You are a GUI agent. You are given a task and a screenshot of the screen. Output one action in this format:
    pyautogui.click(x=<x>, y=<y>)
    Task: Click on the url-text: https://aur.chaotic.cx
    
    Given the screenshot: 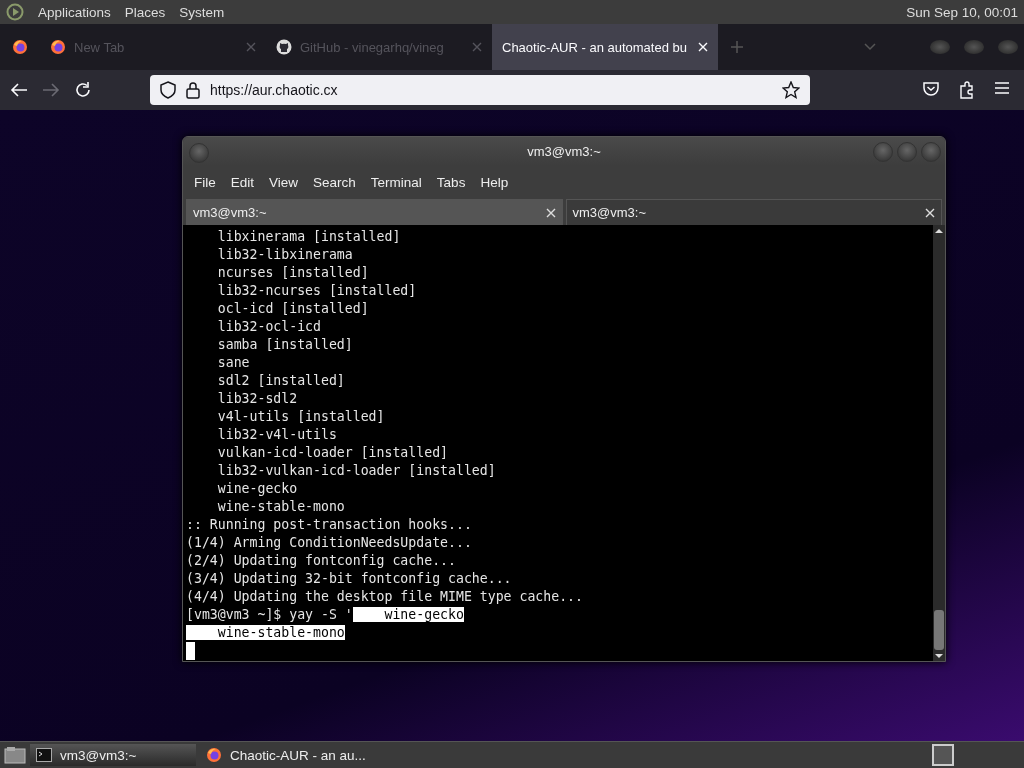 What is the action you would take?
    pyautogui.click(x=274, y=90)
    